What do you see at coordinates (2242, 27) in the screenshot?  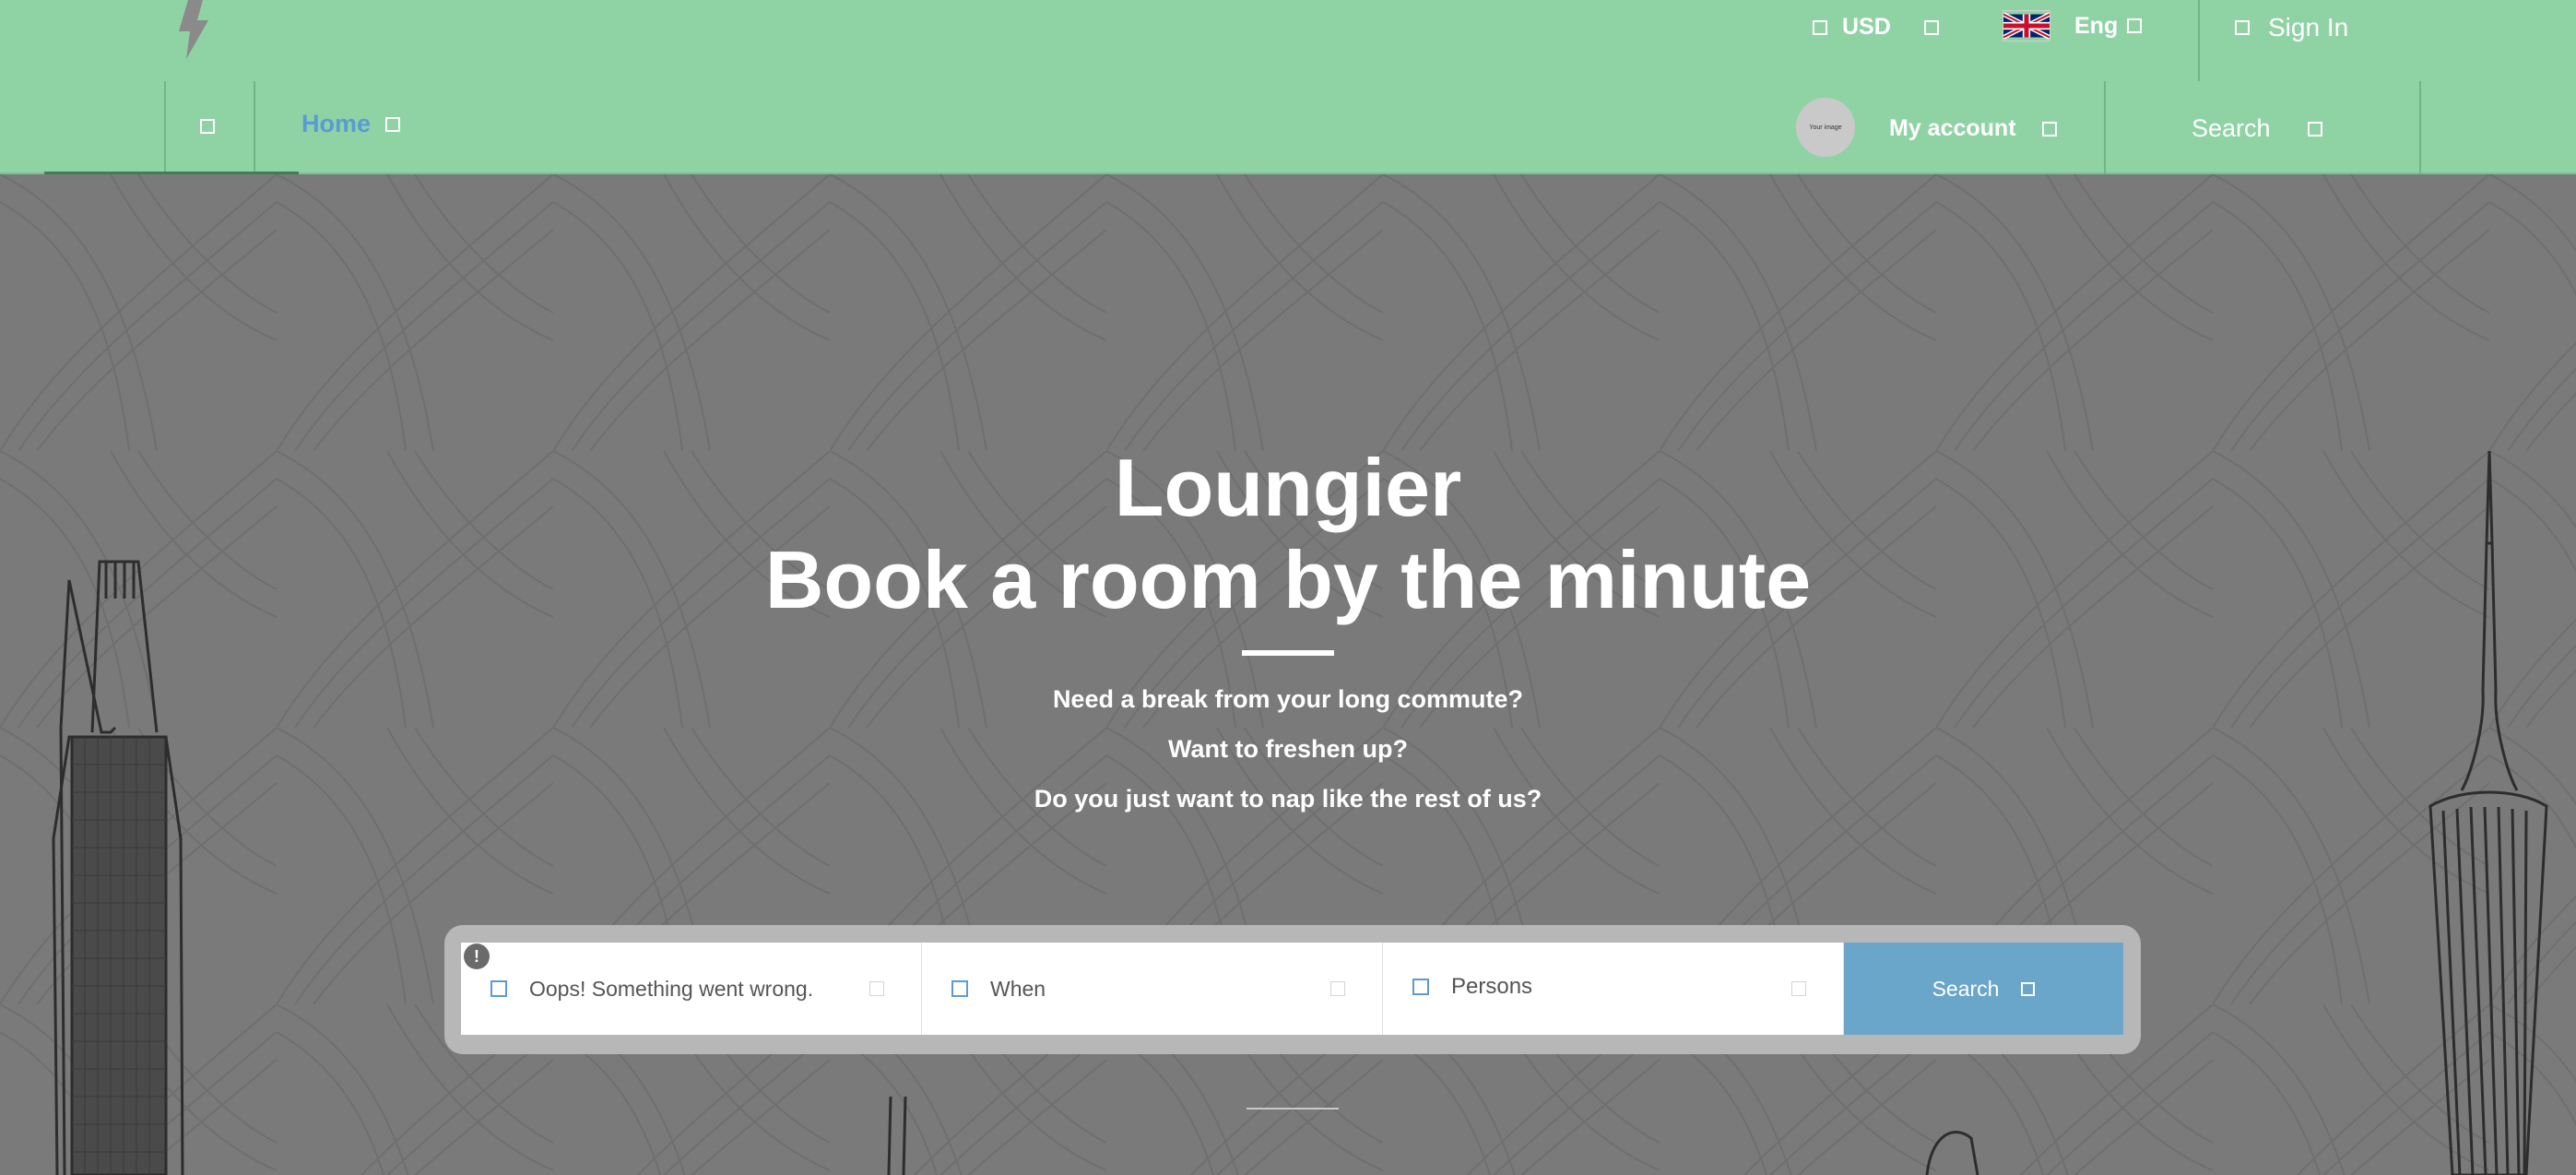 I see `user-icon` at bounding box center [2242, 27].